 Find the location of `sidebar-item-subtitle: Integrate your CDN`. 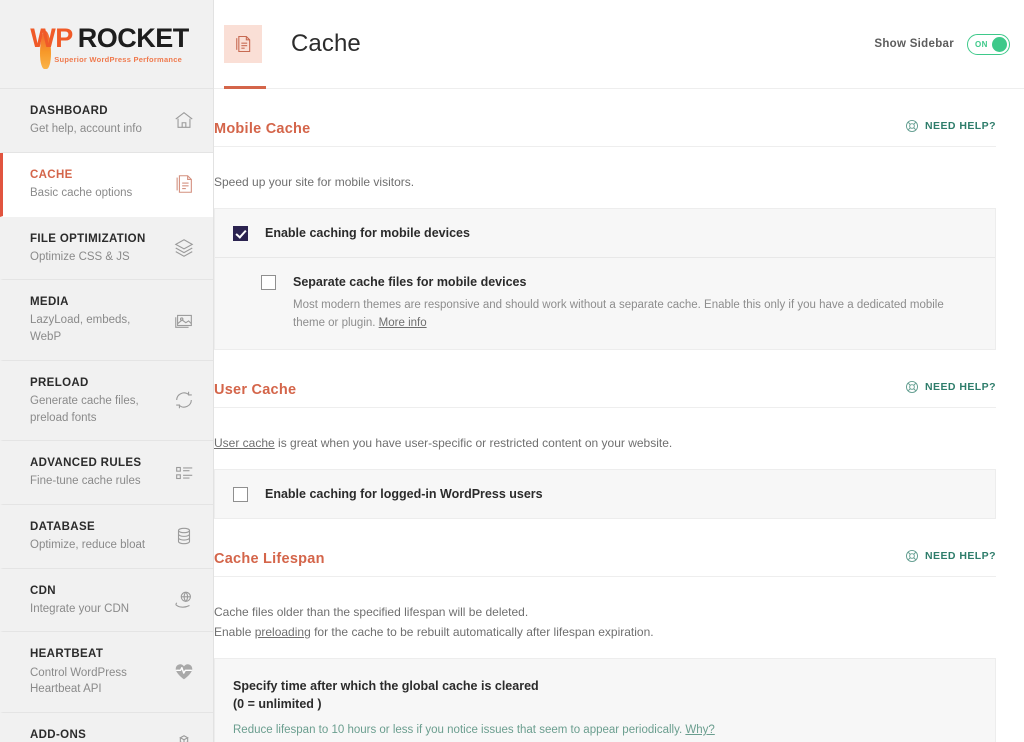

sidebar-item-subtitle: Integrate your CDN is located at coordinates (80, 608).